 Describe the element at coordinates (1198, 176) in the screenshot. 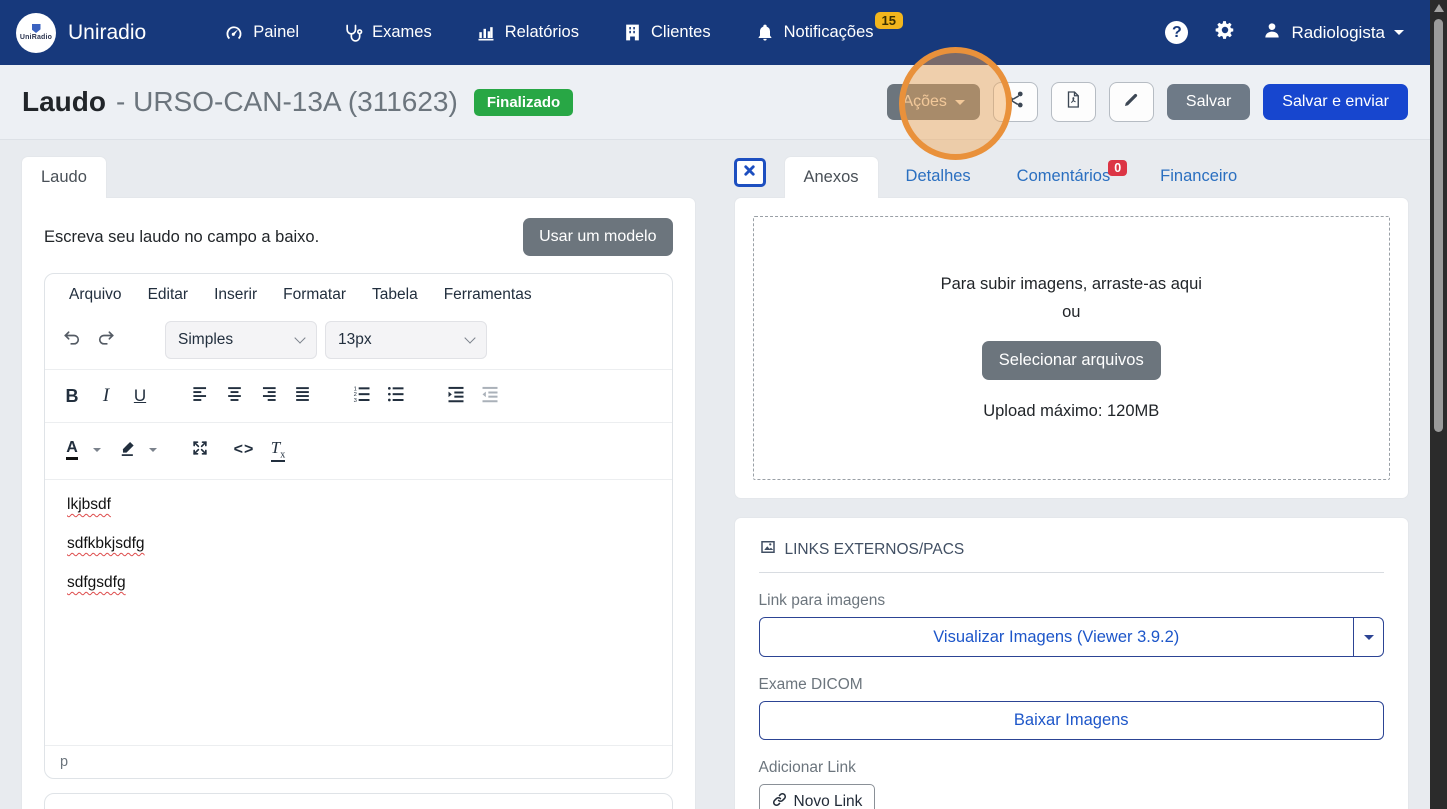

I see `tab-financeiro: Financeiro` at that location.